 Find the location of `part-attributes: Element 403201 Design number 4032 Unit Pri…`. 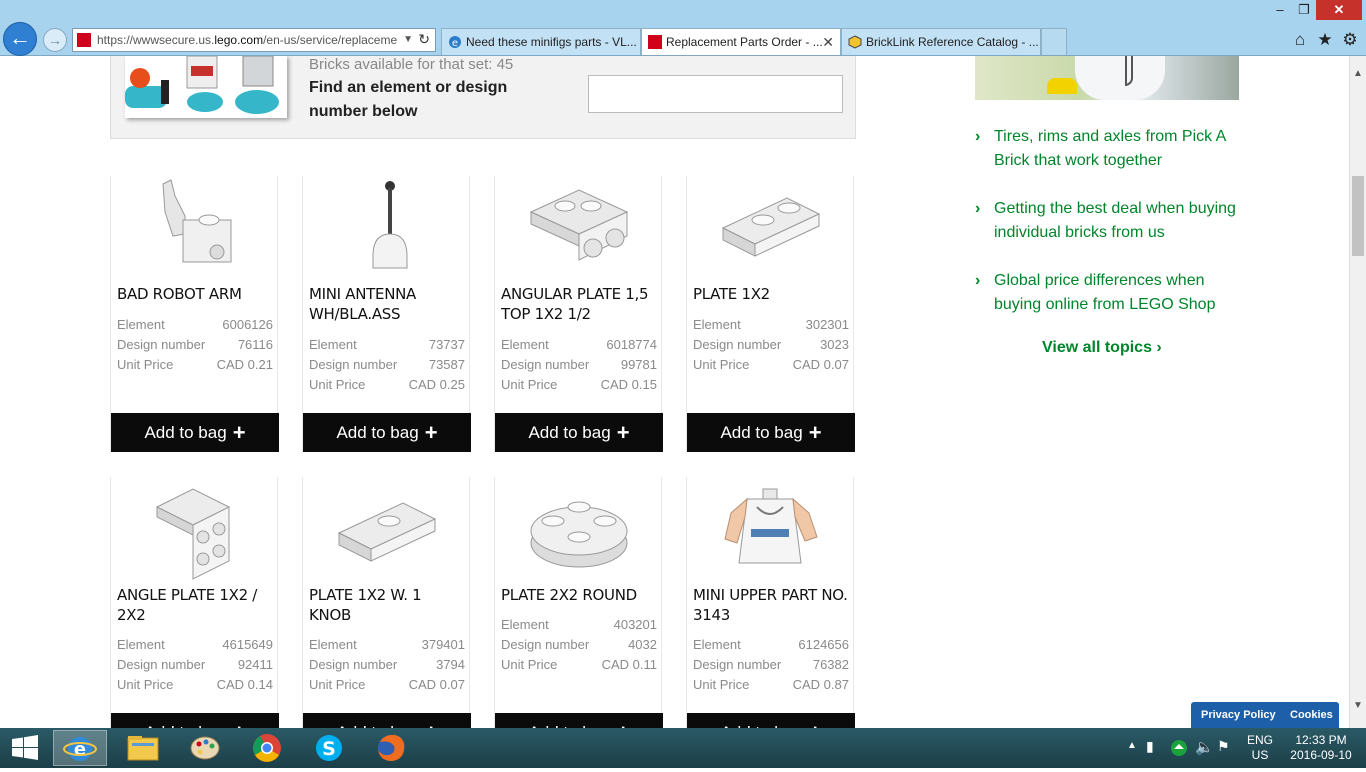

part-attributes: Element 403201 Design number 4032 Unit Pri… is located at coordinates (579, 645).